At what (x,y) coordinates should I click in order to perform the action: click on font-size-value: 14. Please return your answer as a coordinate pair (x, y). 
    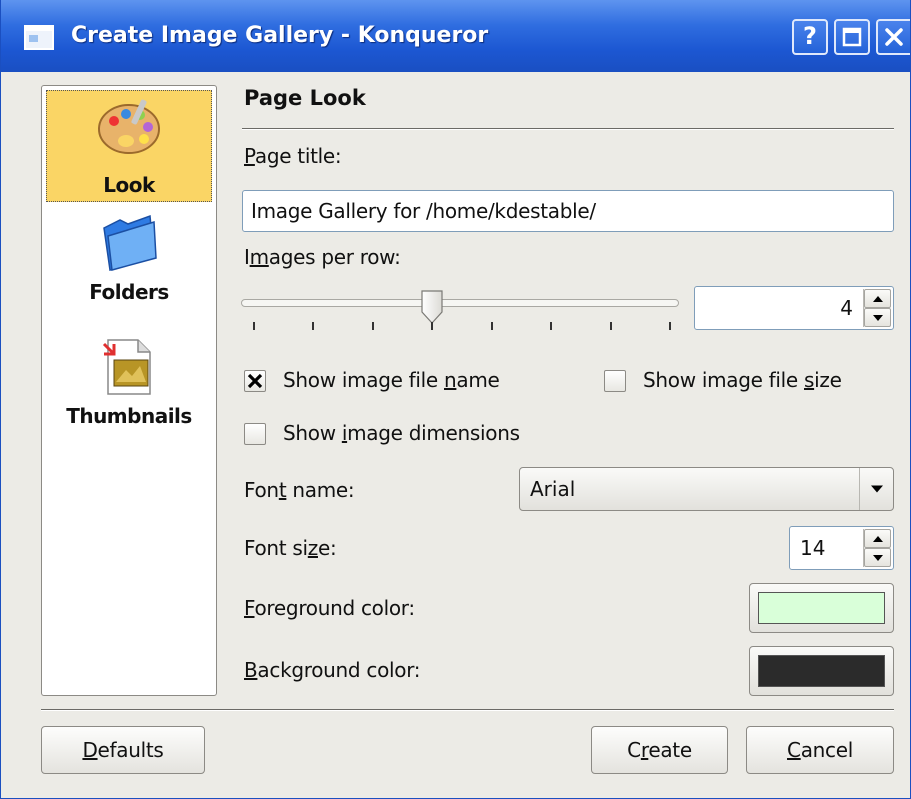
    Looking at the image, I should click on (812, 548).